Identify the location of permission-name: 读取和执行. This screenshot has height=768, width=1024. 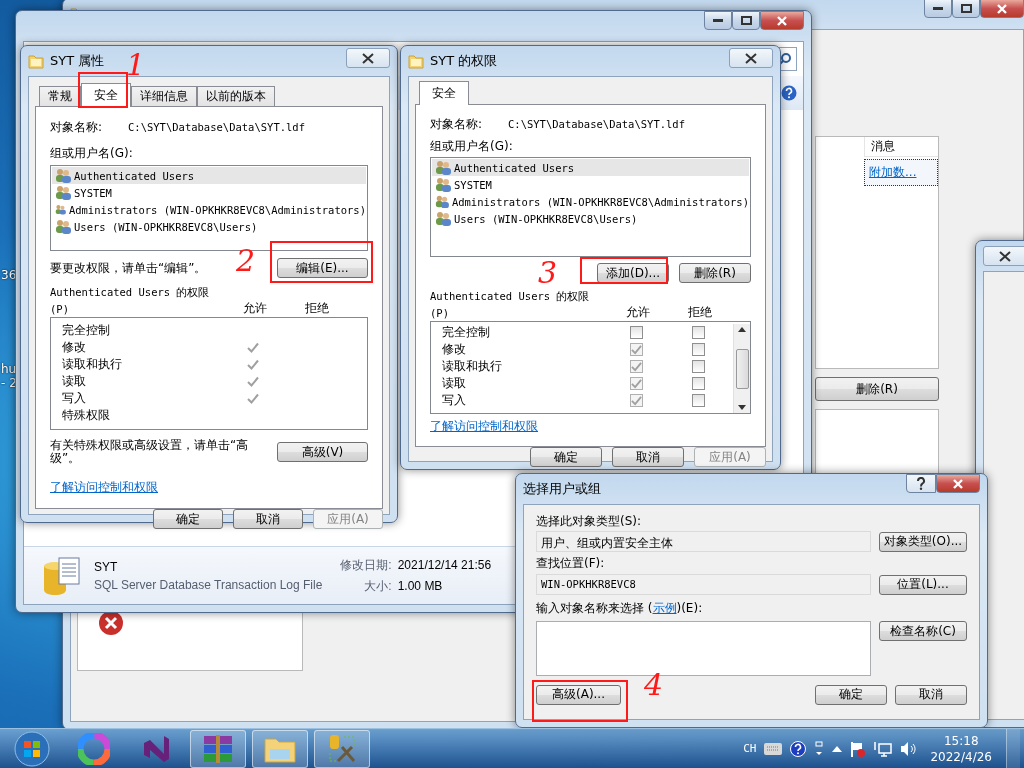
(92, 364).